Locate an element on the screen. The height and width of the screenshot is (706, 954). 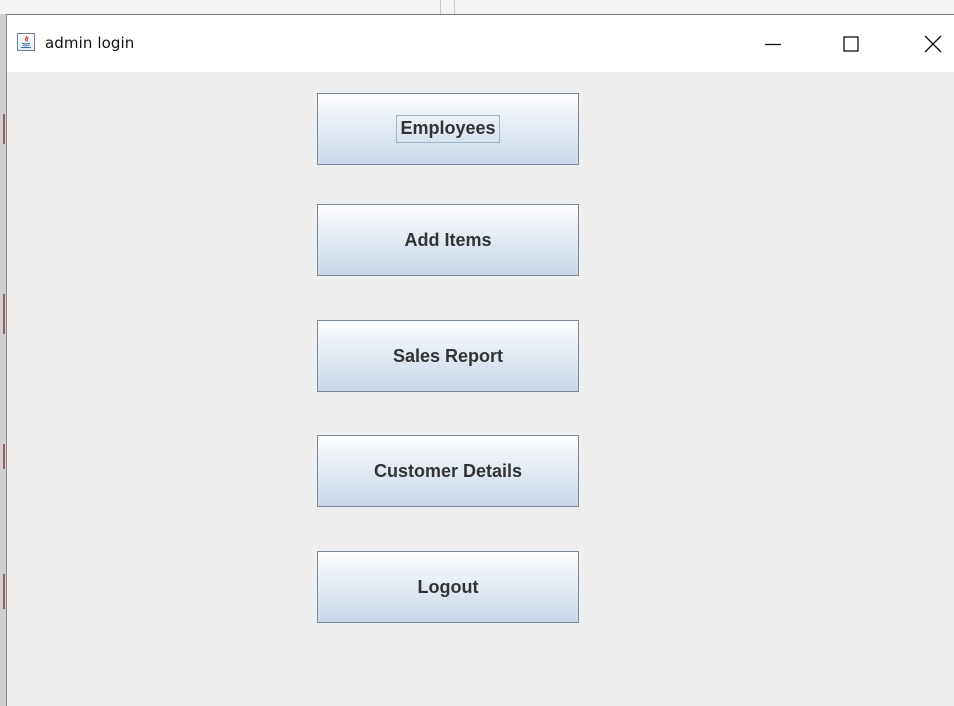
employees-button-label: Employees is located at coordinates (448, 129).